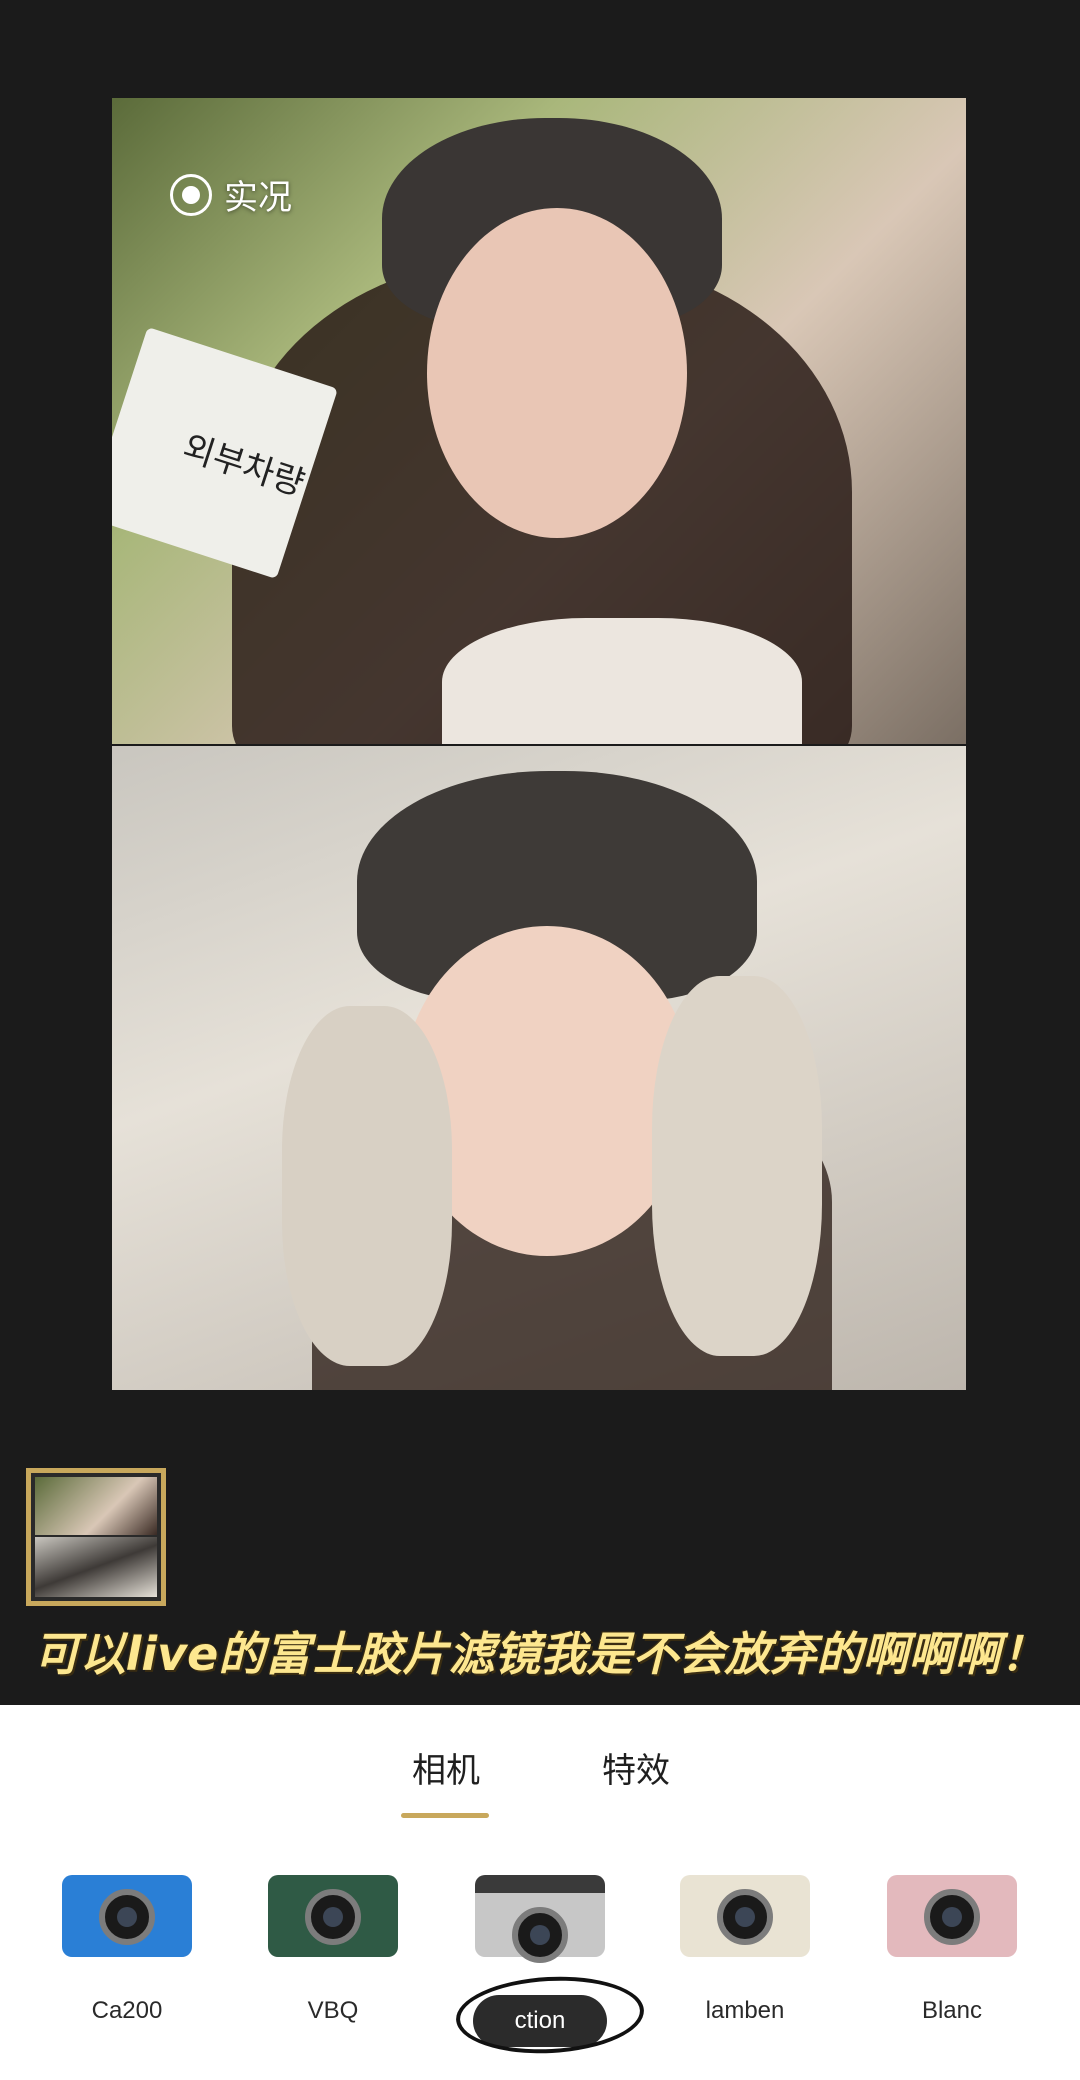 This screenshot has width=1080, height=2080. I want to click on camera-filter-lamben: lamben, so click(745, 1950).